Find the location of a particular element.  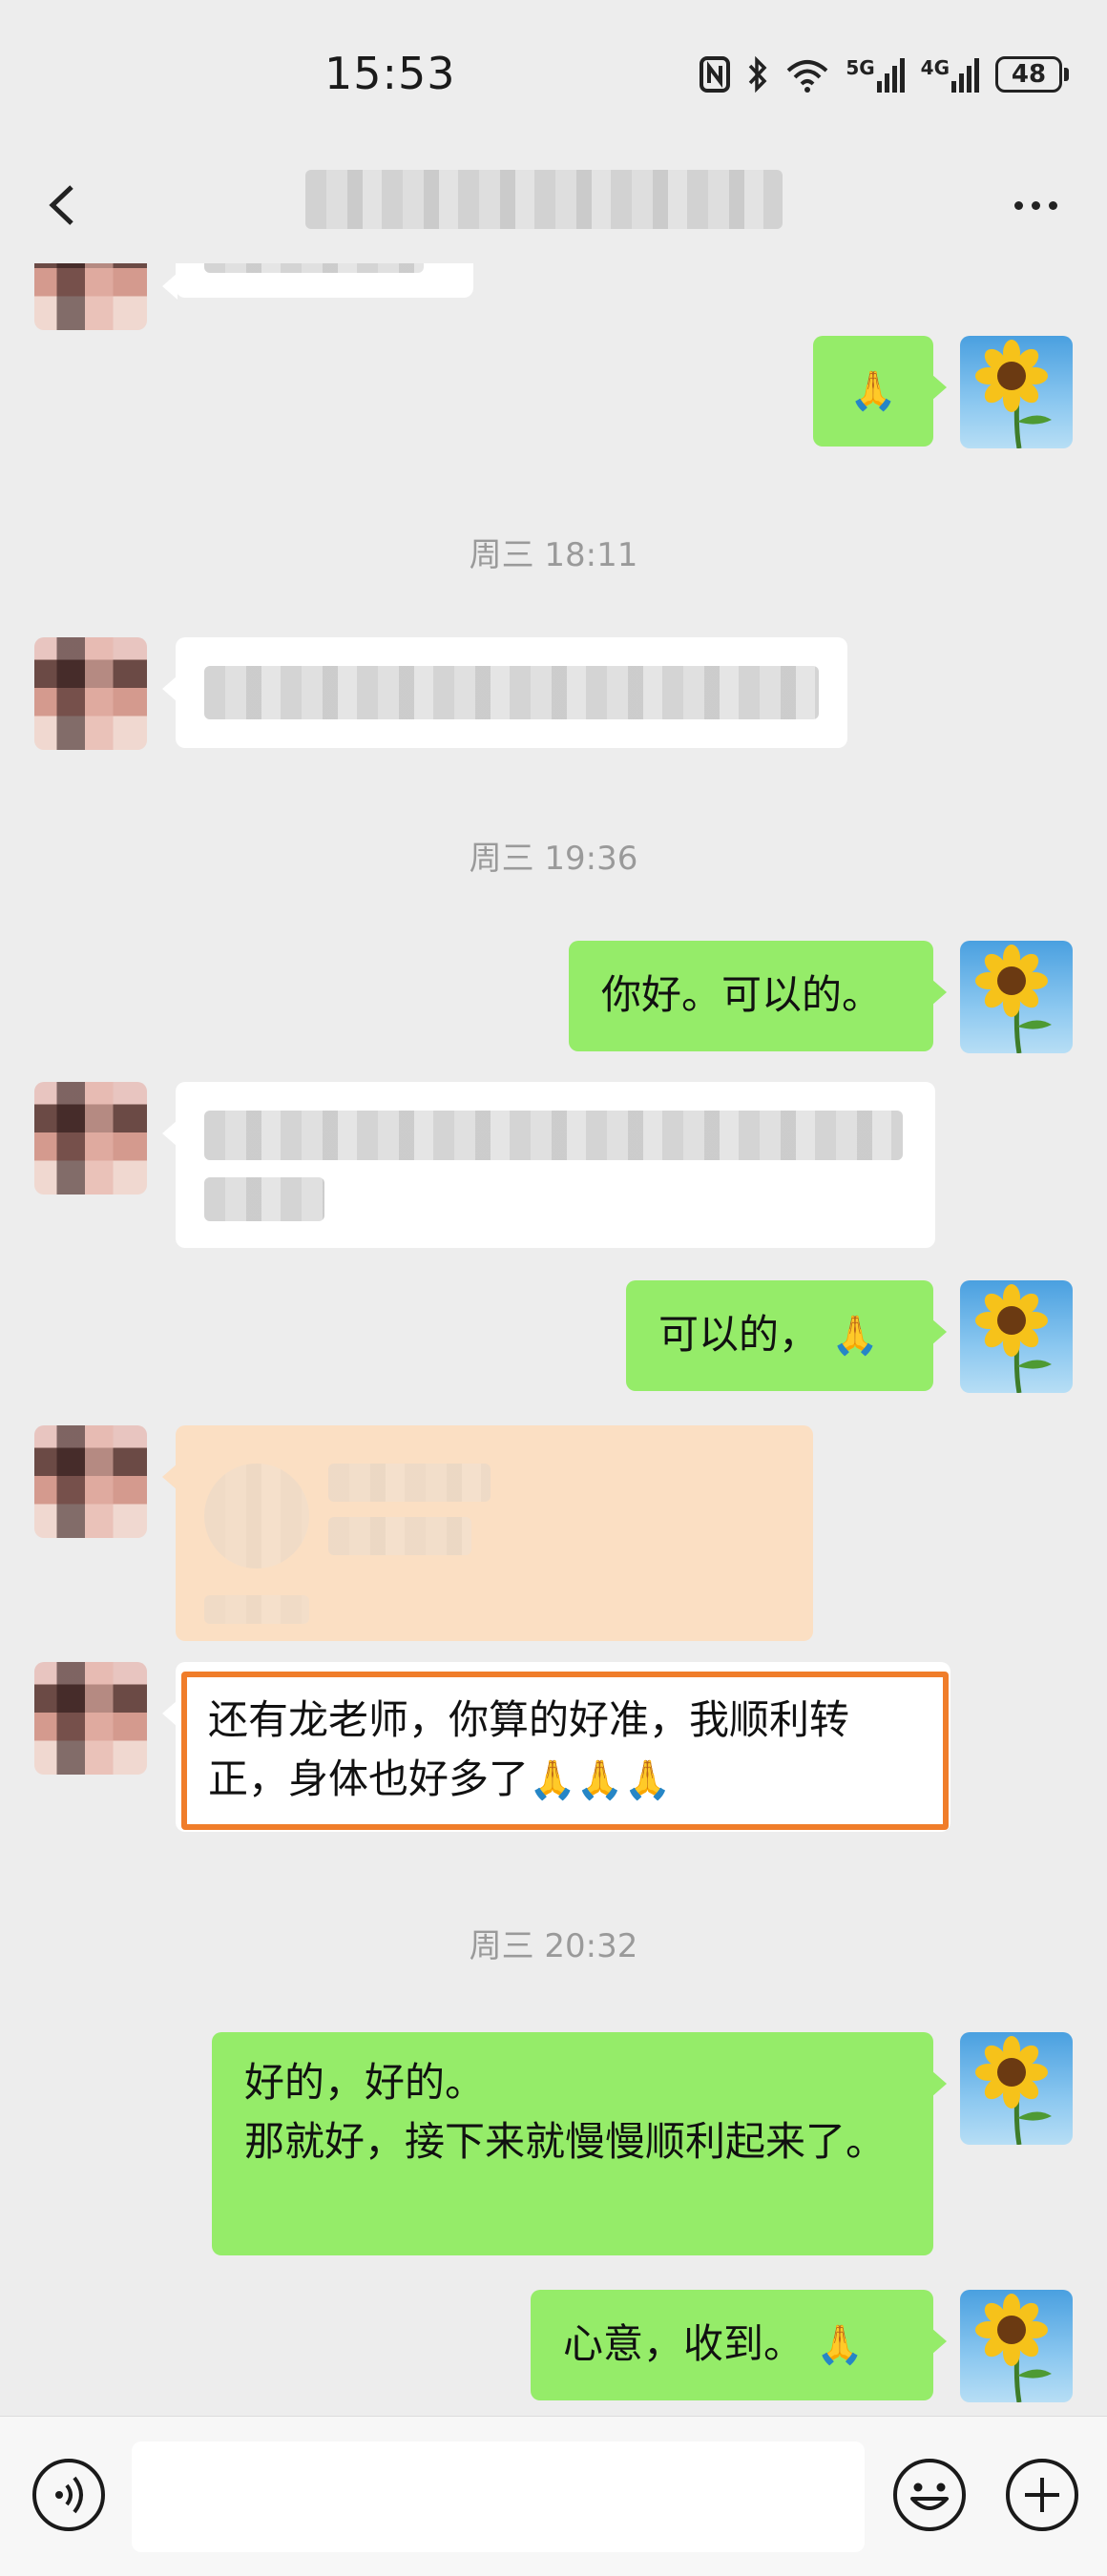

emoji-icon is located at coordinates (930, 2495).